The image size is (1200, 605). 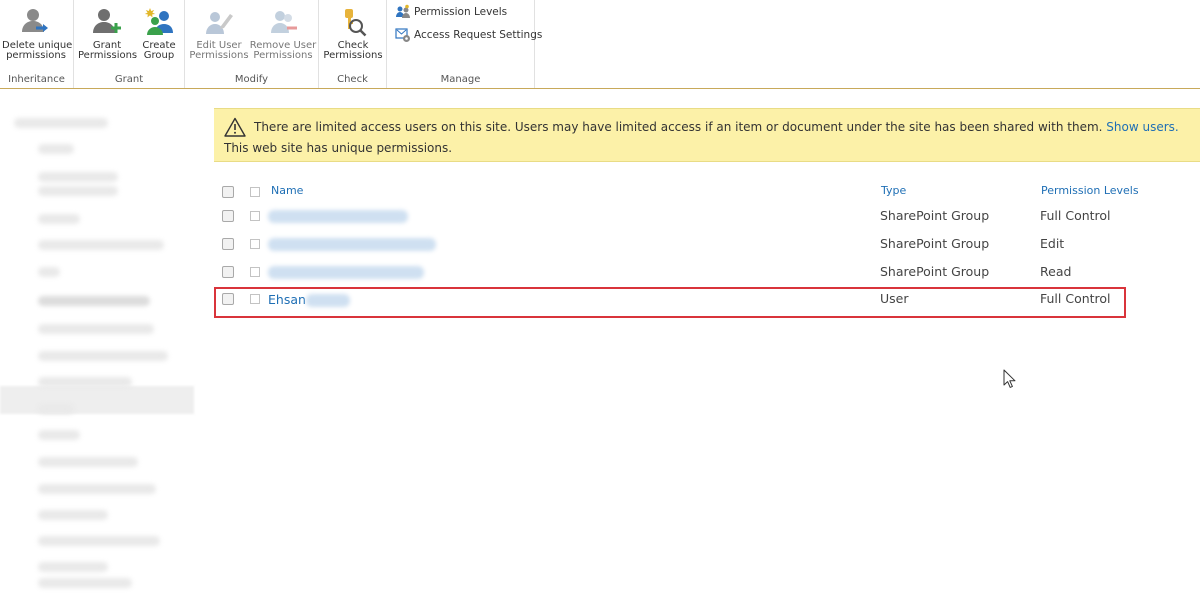 I want to click on group-label-modify: Modify, so click(x=251, y=79).